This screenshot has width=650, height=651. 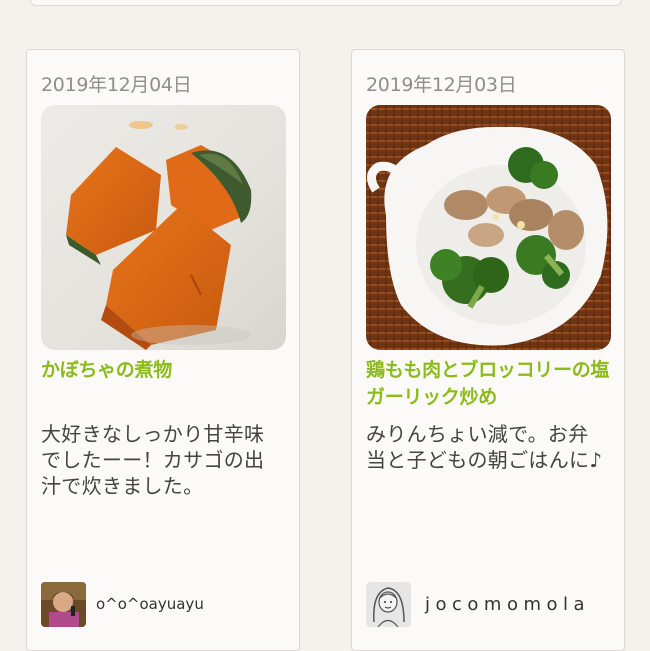 I want to click on author-info: o^o^oayuayu, so click(x=122, y=604).